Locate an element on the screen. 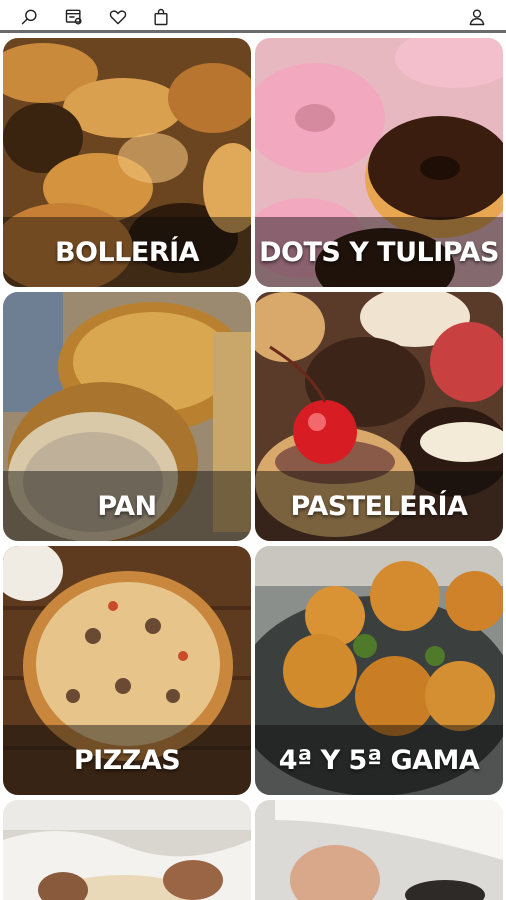 Image resolution: width=506 pixels, height=900 pixels. category-tile-partial-left is located at coordinates (127, 850).